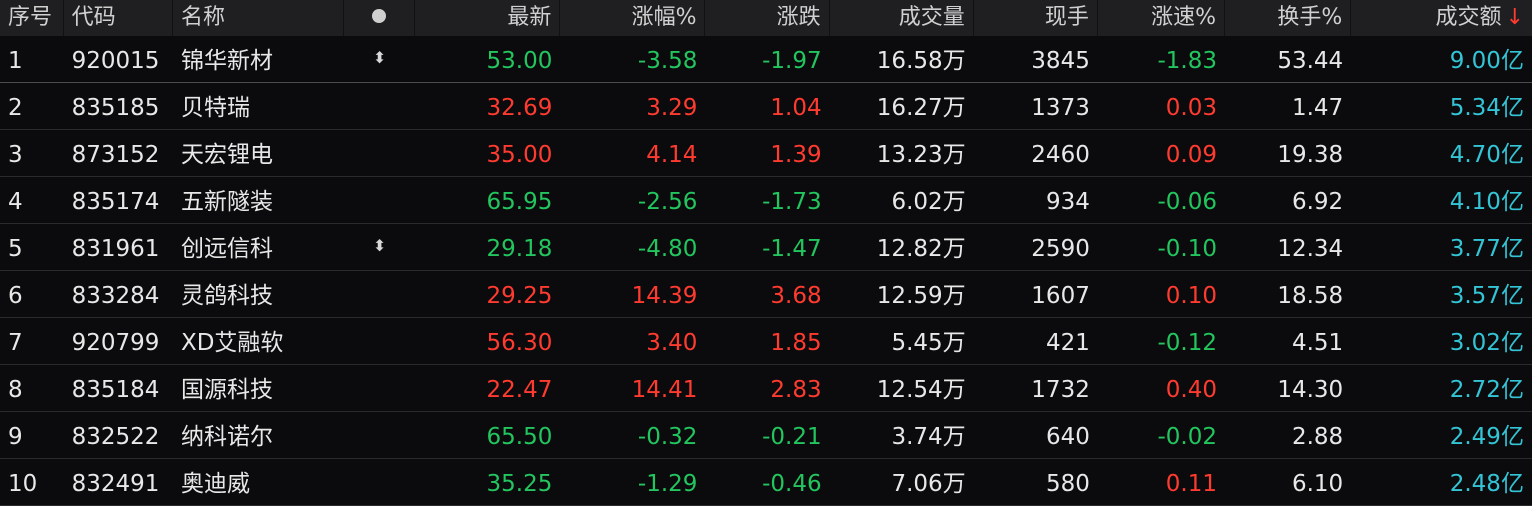  What do you see at coordinates (1317, 484) in the screenshot?
I see `turnover-rate: 6.10` at bounding box center [1317, 484].